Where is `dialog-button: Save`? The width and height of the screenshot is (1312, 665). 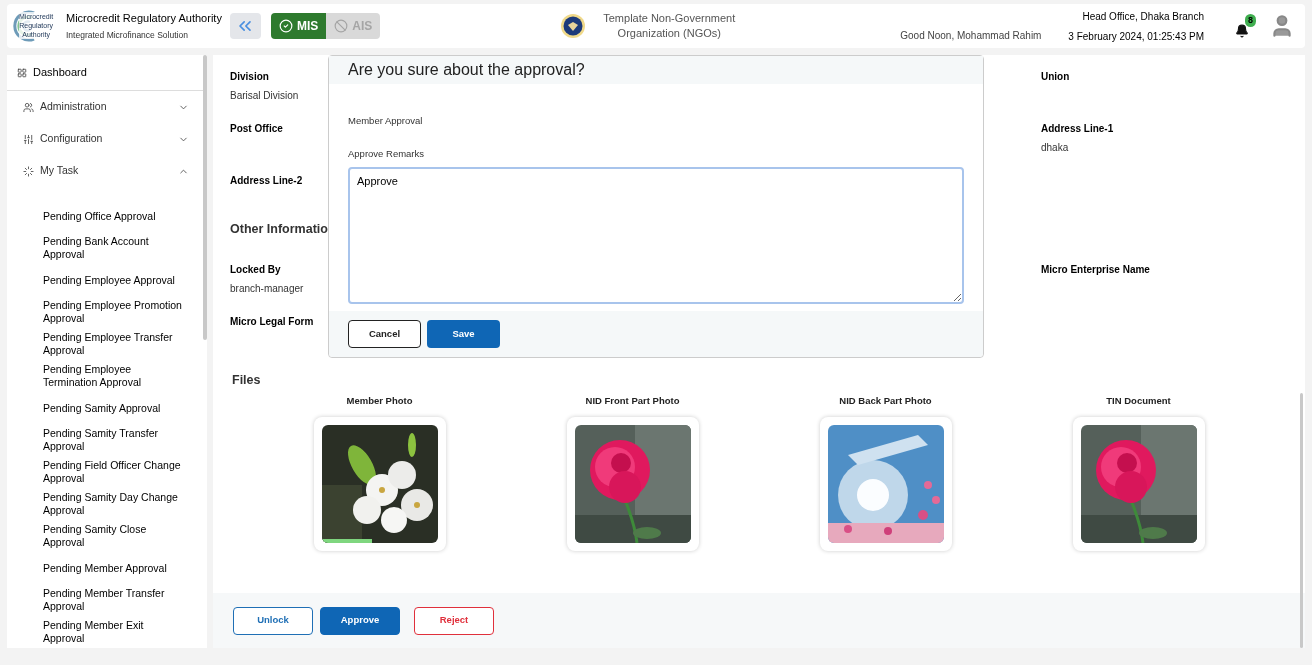
dialog-button: Save is located at coordinates (463, 333).